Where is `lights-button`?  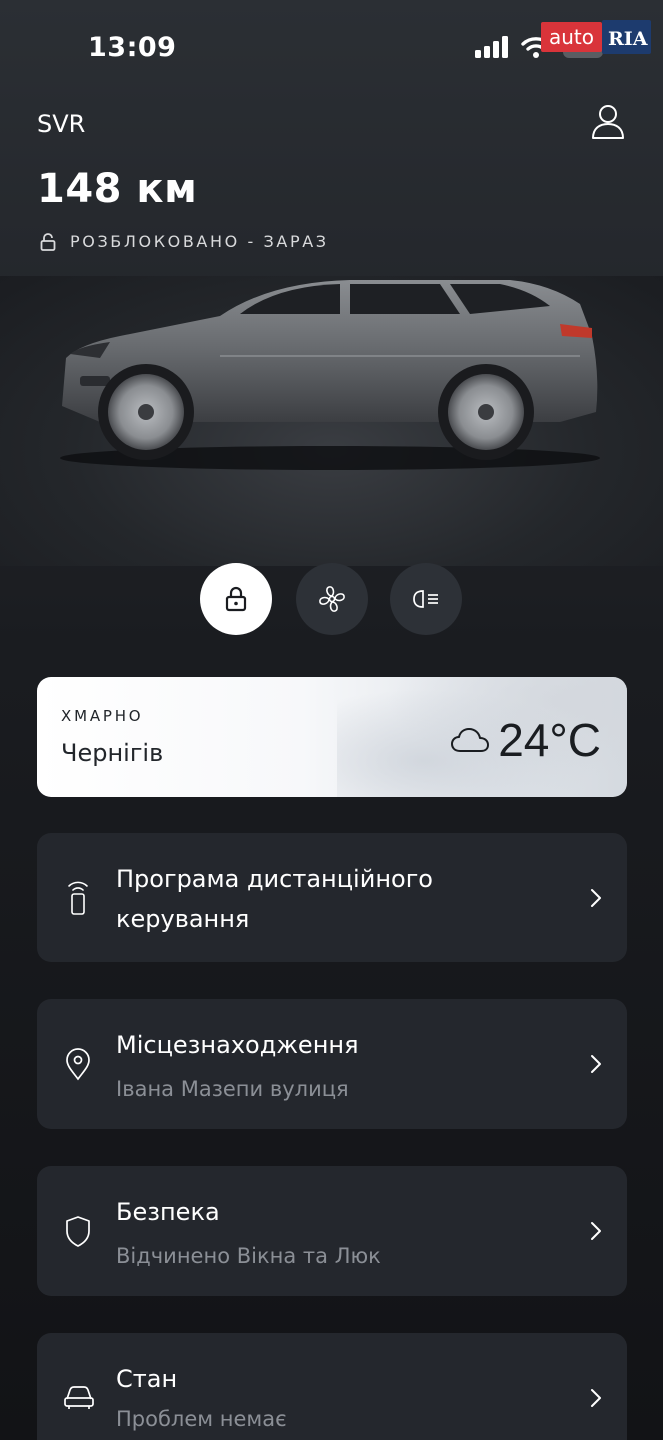 lights-button is located at coordinates (426, 599).